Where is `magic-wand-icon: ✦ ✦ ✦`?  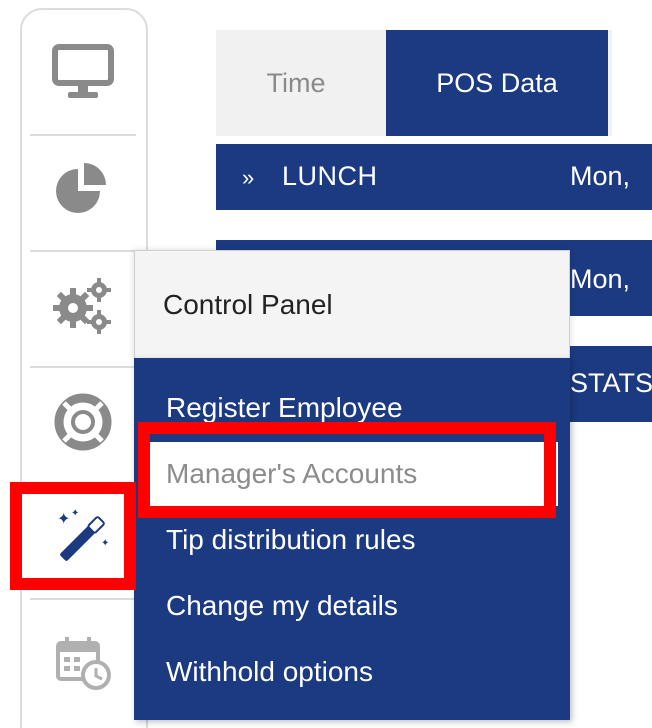 magic-wand-icon: ✦ ✦ ✦ is located at coordinates (83, 534).